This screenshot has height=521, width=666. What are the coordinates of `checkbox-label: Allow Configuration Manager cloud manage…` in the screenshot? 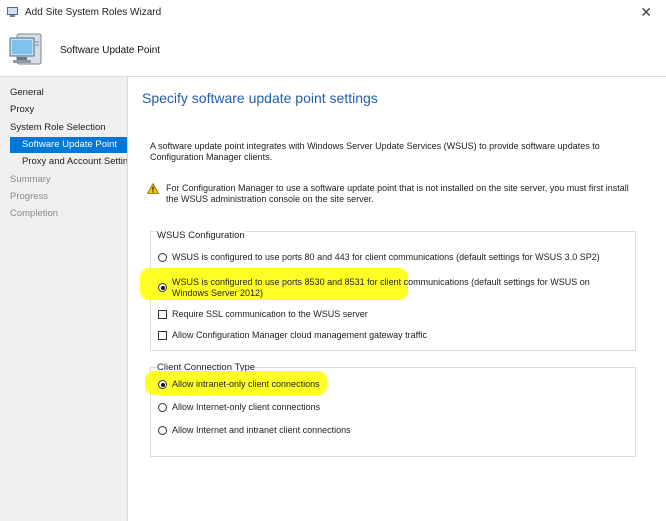 It's located at (299, 335).